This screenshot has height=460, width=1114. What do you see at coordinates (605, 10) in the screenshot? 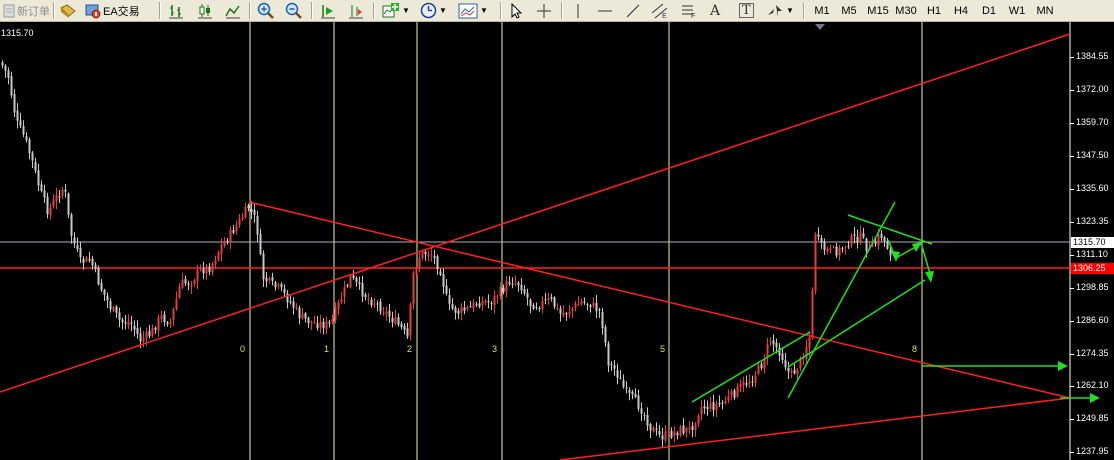
I see `horizontal-line-button` at bounding box center [605, 10].